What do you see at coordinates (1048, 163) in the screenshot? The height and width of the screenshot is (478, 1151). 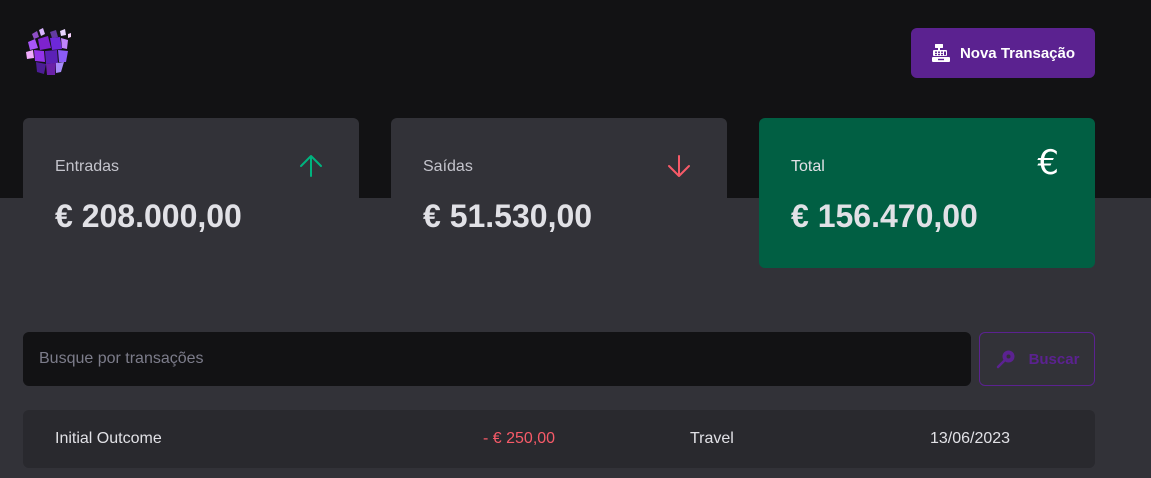 I see `euro-icon: €` at bounding box center [1048, 163].